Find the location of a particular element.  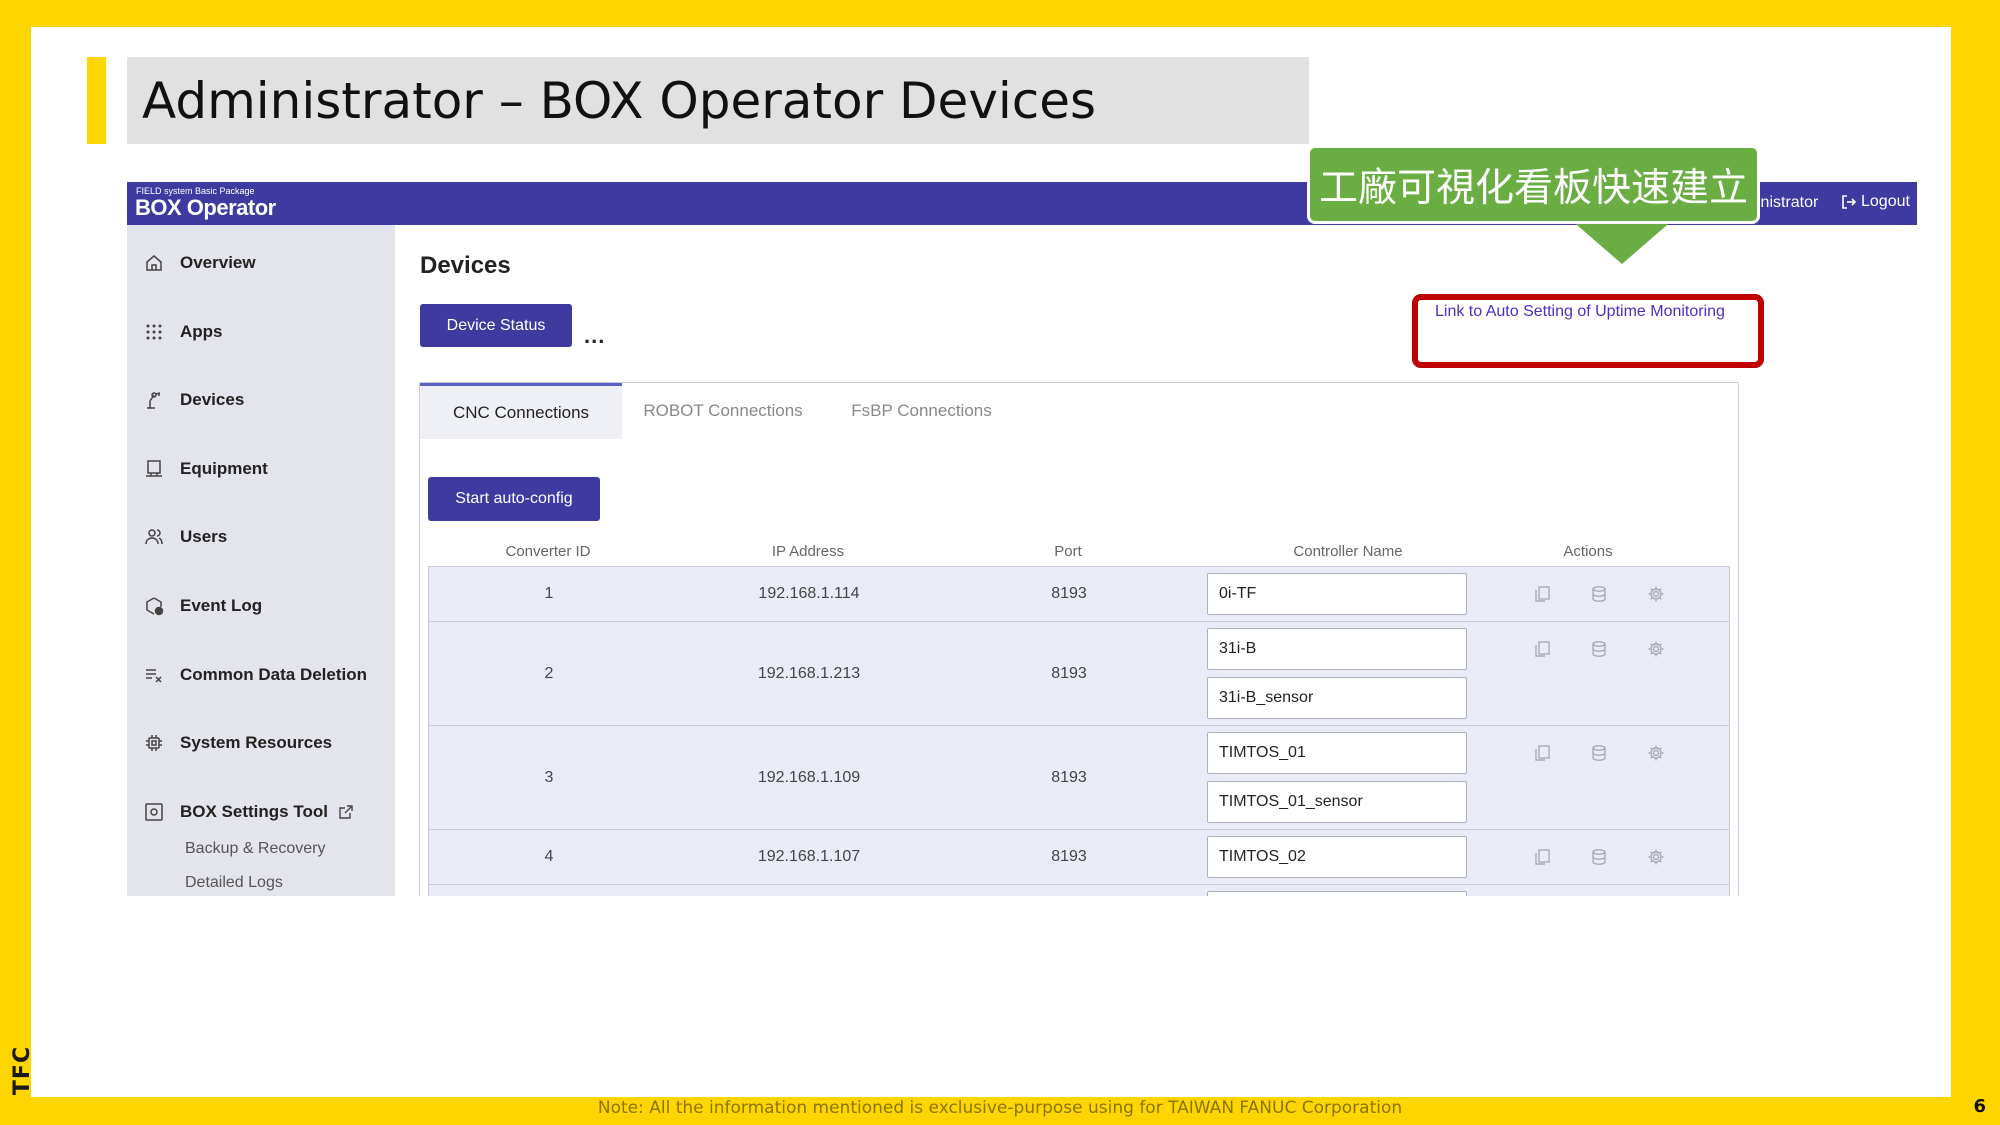

sidebar-item-devices: Devices is located at coordinates (261, 400).